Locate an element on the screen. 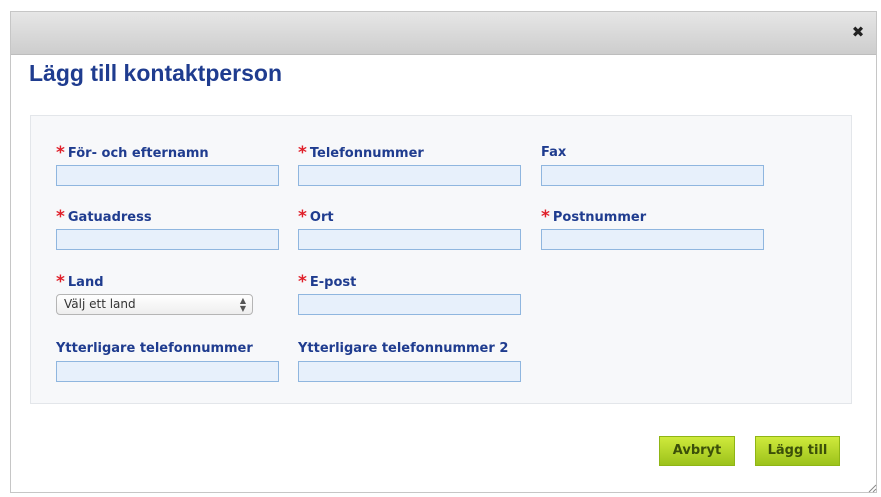  country-field: * Land Välj ett land ▲ ▼ is located at coordinates (167, 294).